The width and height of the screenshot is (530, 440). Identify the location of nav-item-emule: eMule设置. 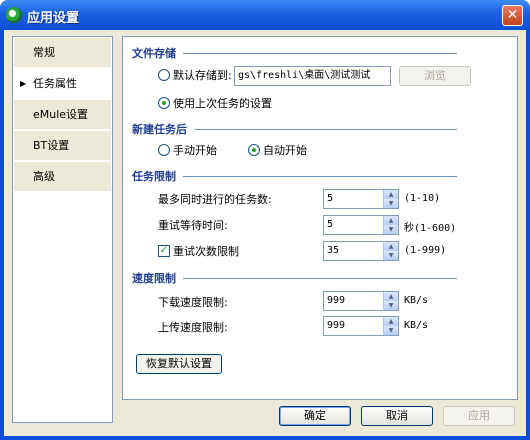
(62, 115).